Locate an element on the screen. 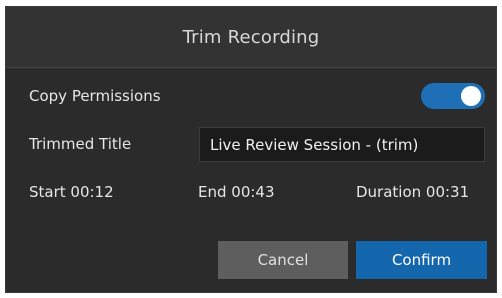 The width and height of the screenshot is (502, 298). copy-permissions-label: Copy Permissions is located at coordinates (95, 96).